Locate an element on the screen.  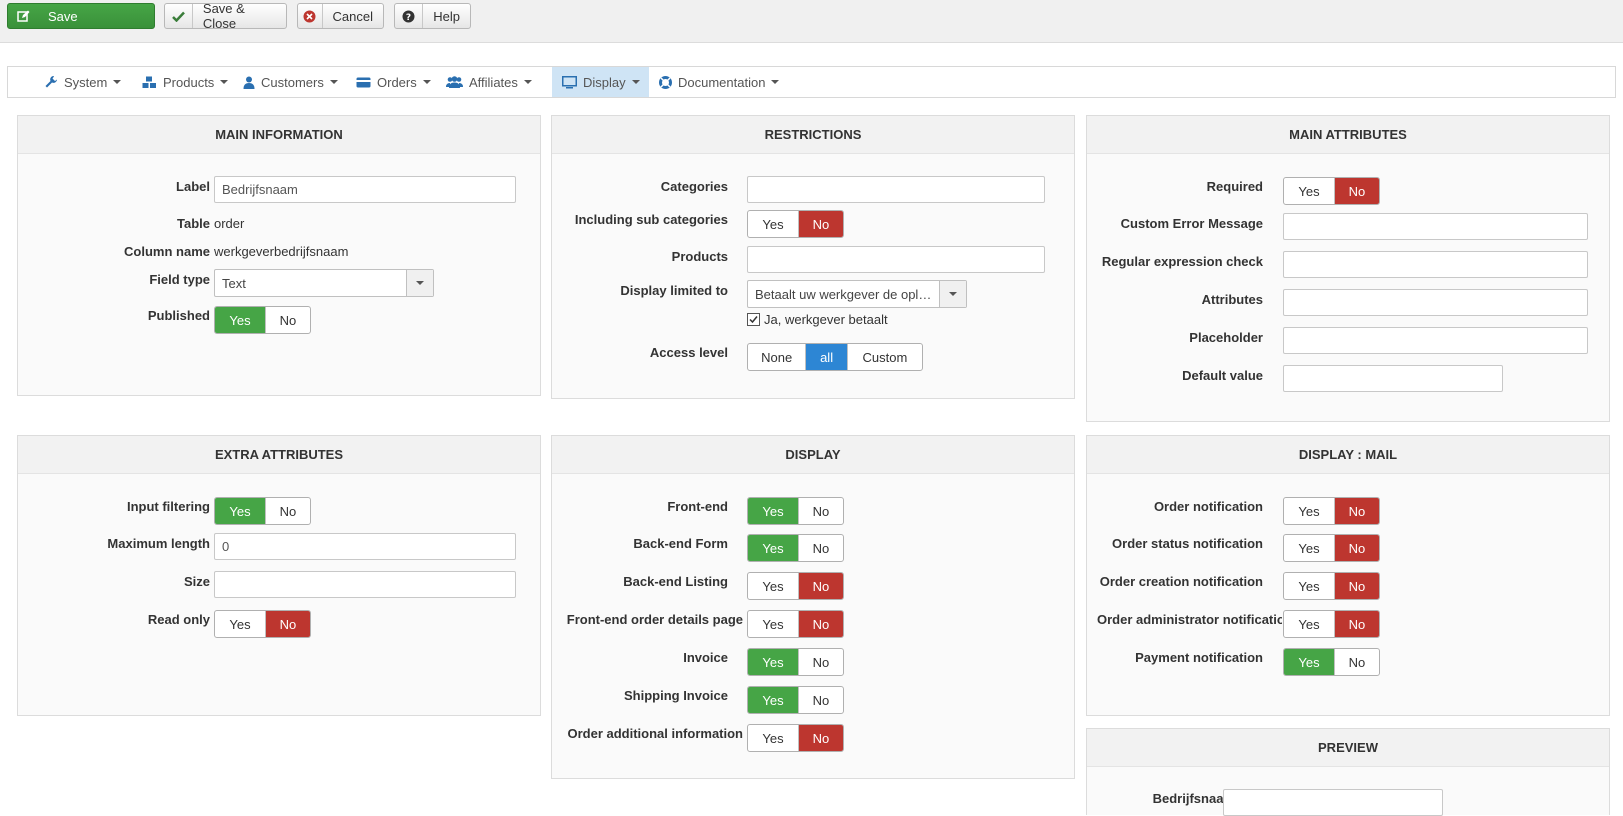
order-admin-notification-label: Order administrator notification is located at coordinates (1189, 619).